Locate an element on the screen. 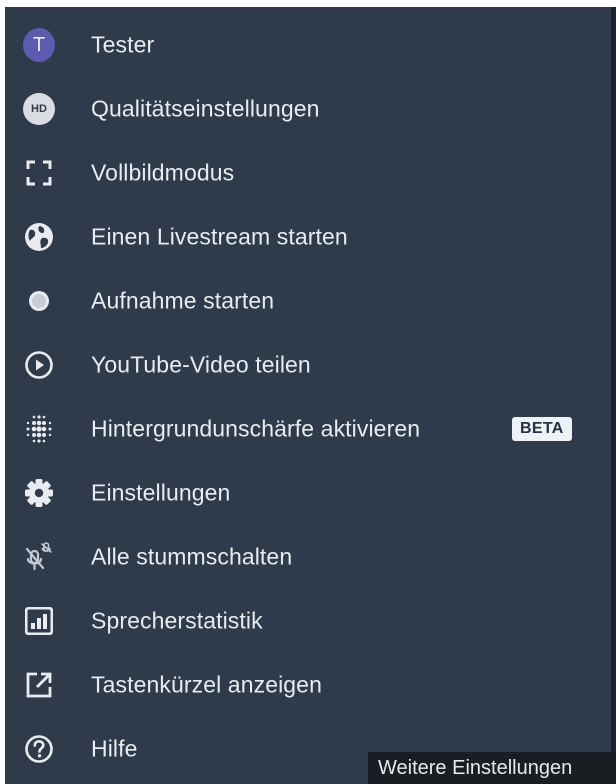 The width and height of the screenshot is (616, 784). menu-item-settings: Einstellungen is located at coordinates (308, 493).